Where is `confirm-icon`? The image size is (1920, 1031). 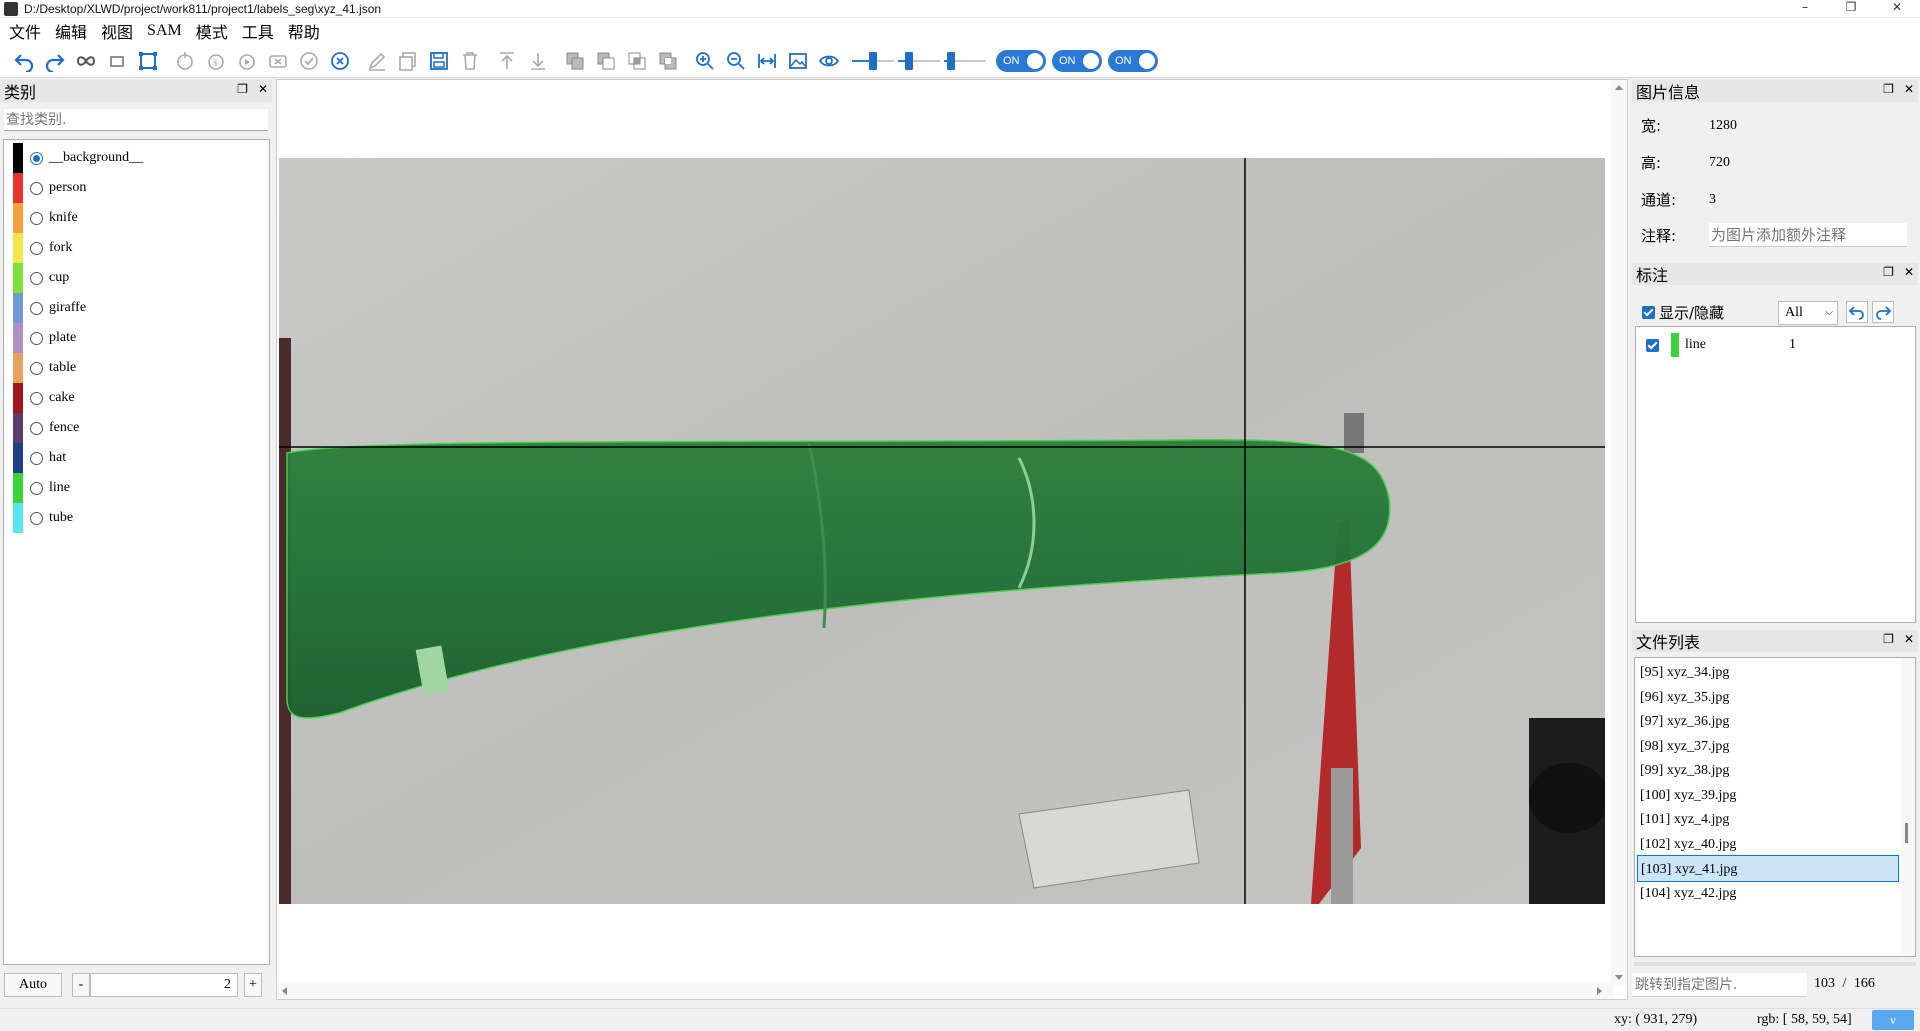
confirm-icon is located at coordinates (309, 61).